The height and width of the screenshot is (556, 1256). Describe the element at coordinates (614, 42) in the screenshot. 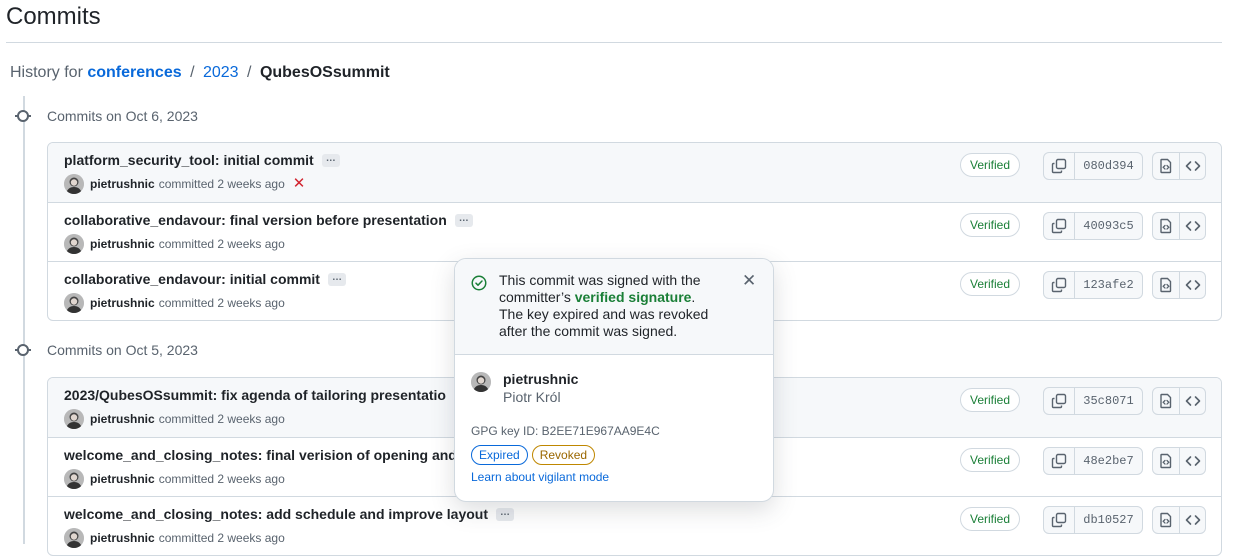

I see `title-divider` at that location.